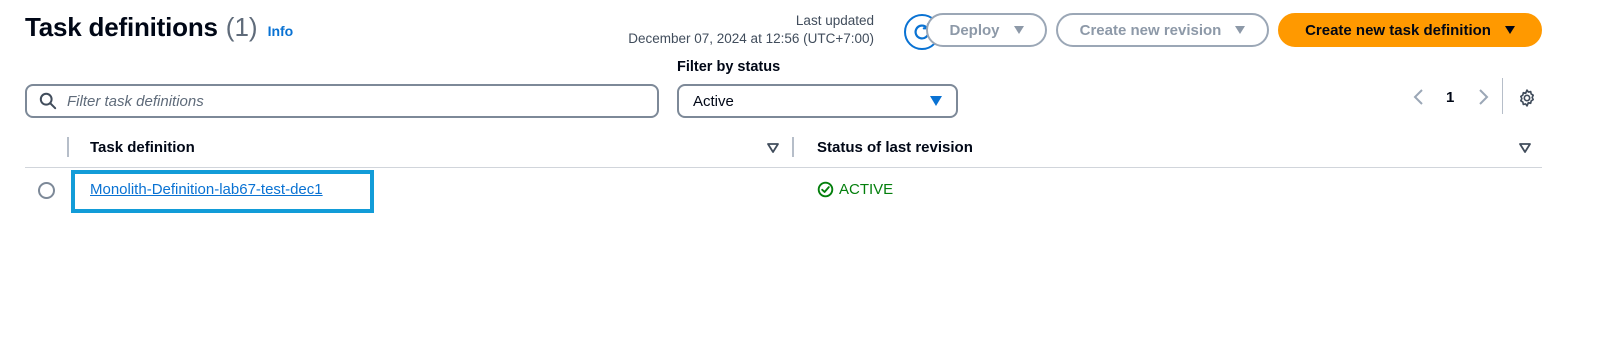 This screenshot has height=362, width=1602. I want to click on create-new-revision-button: Create new revision, so click(1162, 30).